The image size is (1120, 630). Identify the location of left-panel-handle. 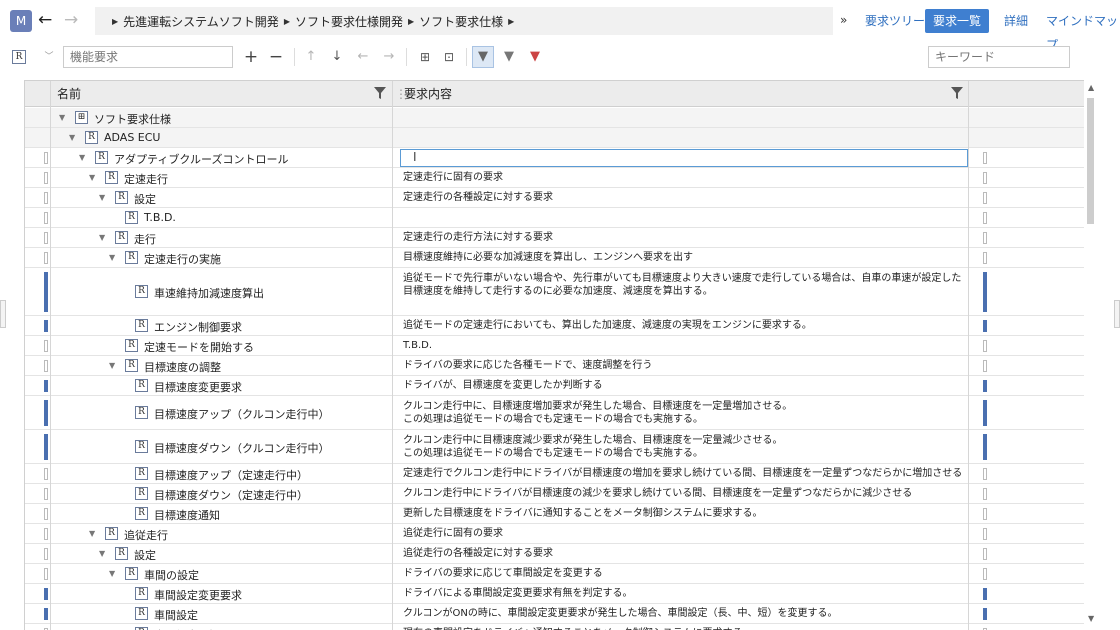
(3, 314).